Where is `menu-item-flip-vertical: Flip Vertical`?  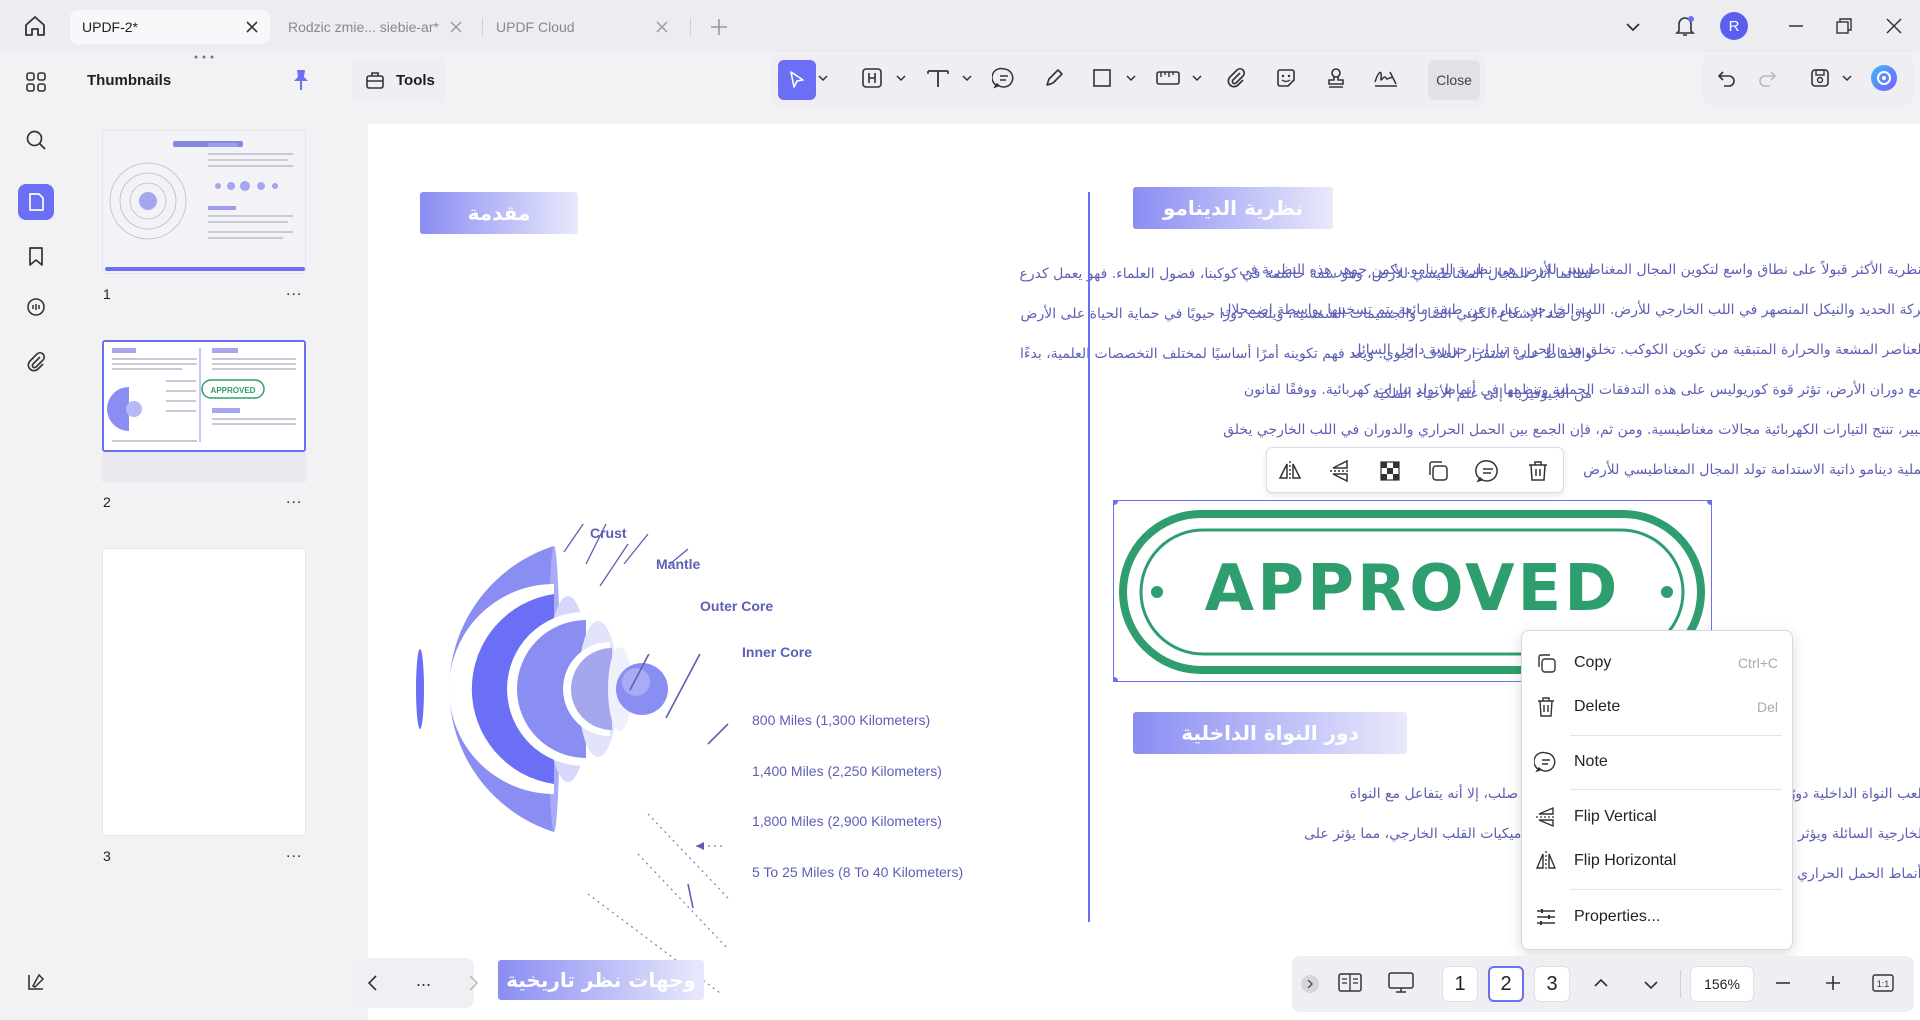 menu-item-flip-vertical: Flip Vertical is located at coordinates (1657, 817).